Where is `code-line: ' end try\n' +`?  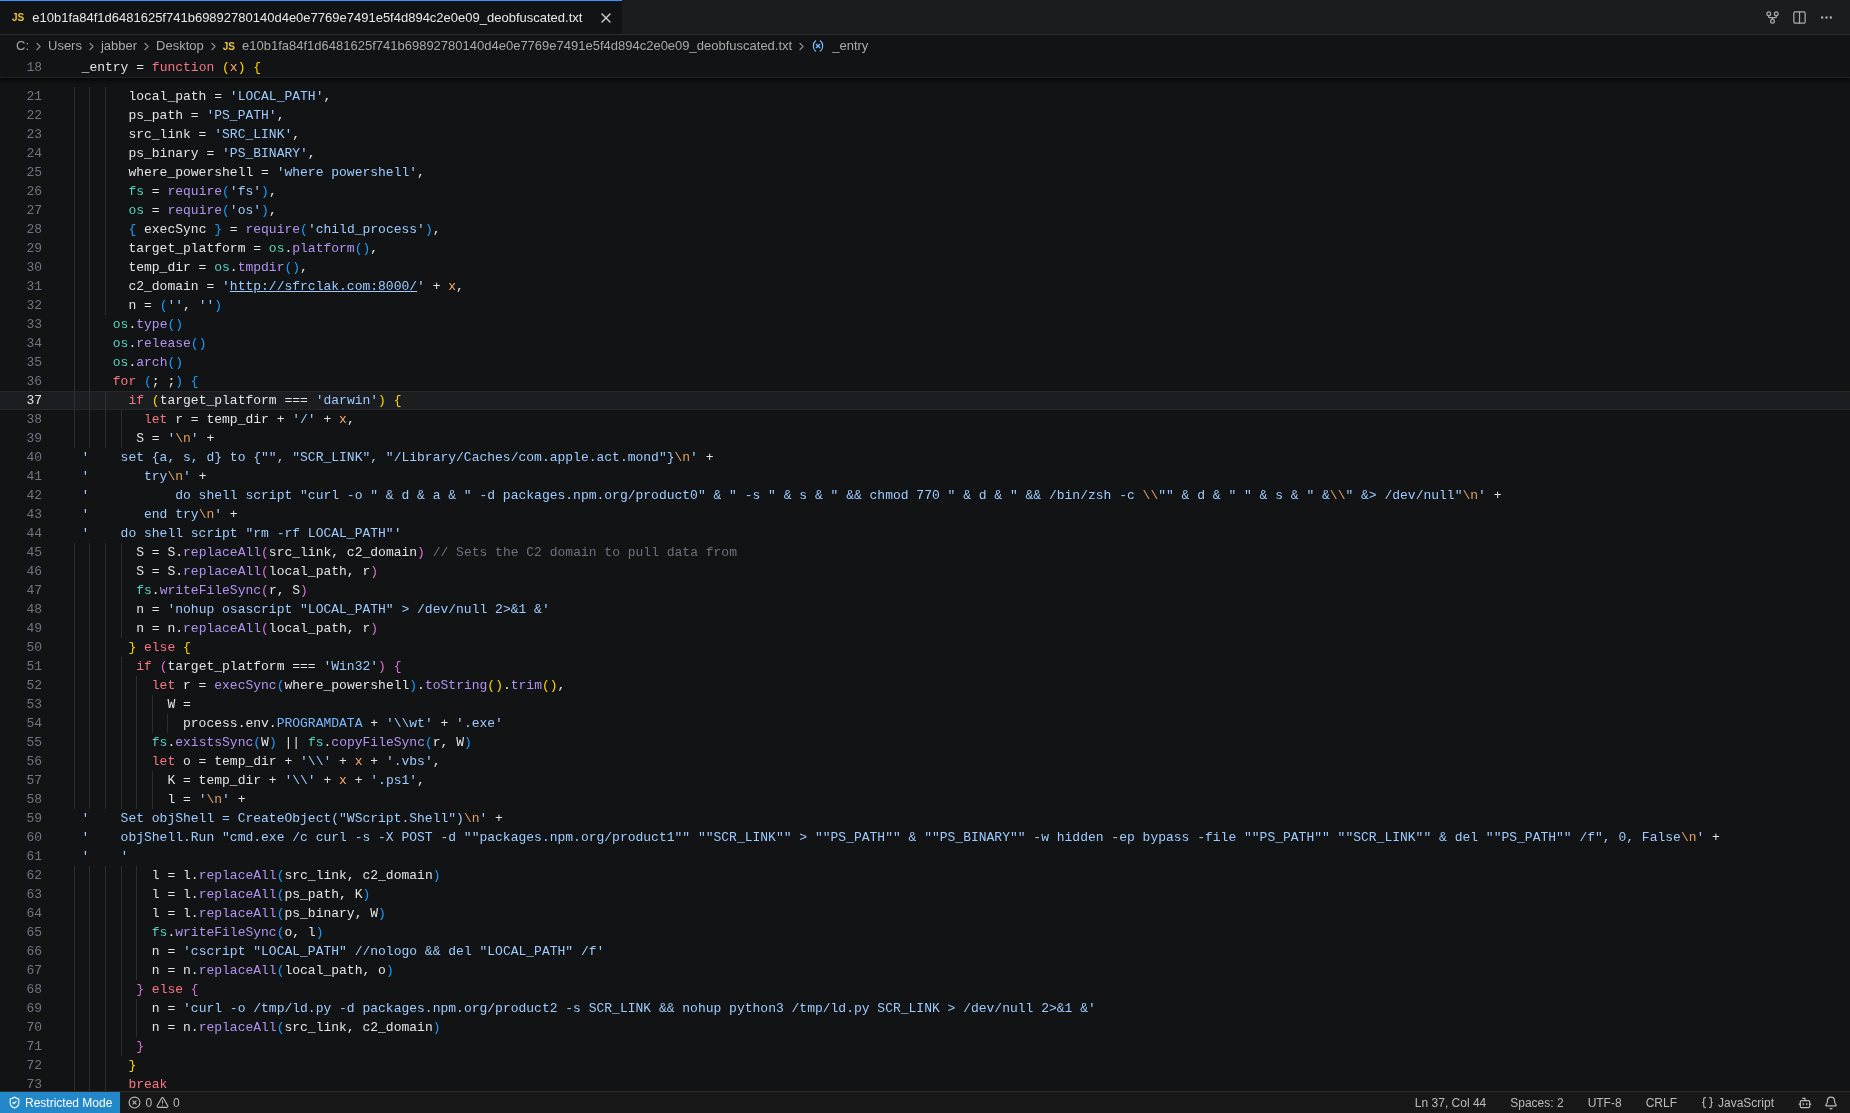
code-line: ' end try\n' + is located at coordinates (159, 514).